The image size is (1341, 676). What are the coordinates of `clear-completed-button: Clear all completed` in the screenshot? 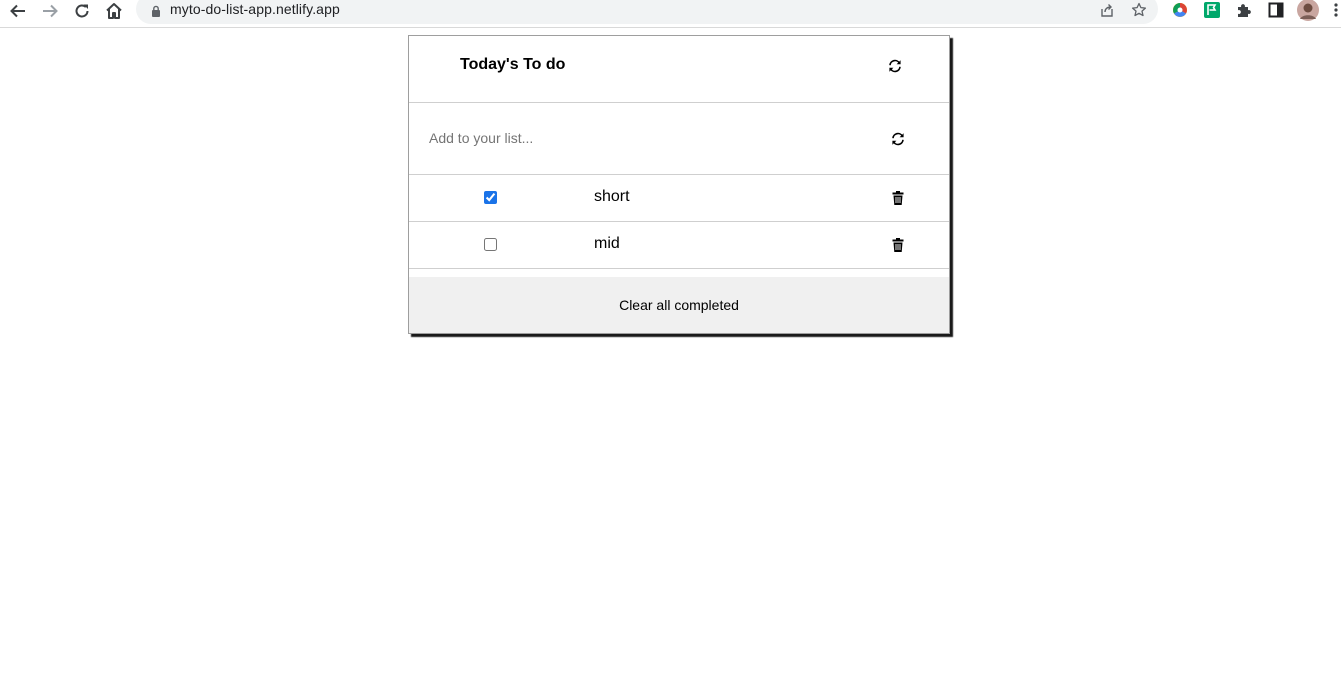 It's located at (679, 305).